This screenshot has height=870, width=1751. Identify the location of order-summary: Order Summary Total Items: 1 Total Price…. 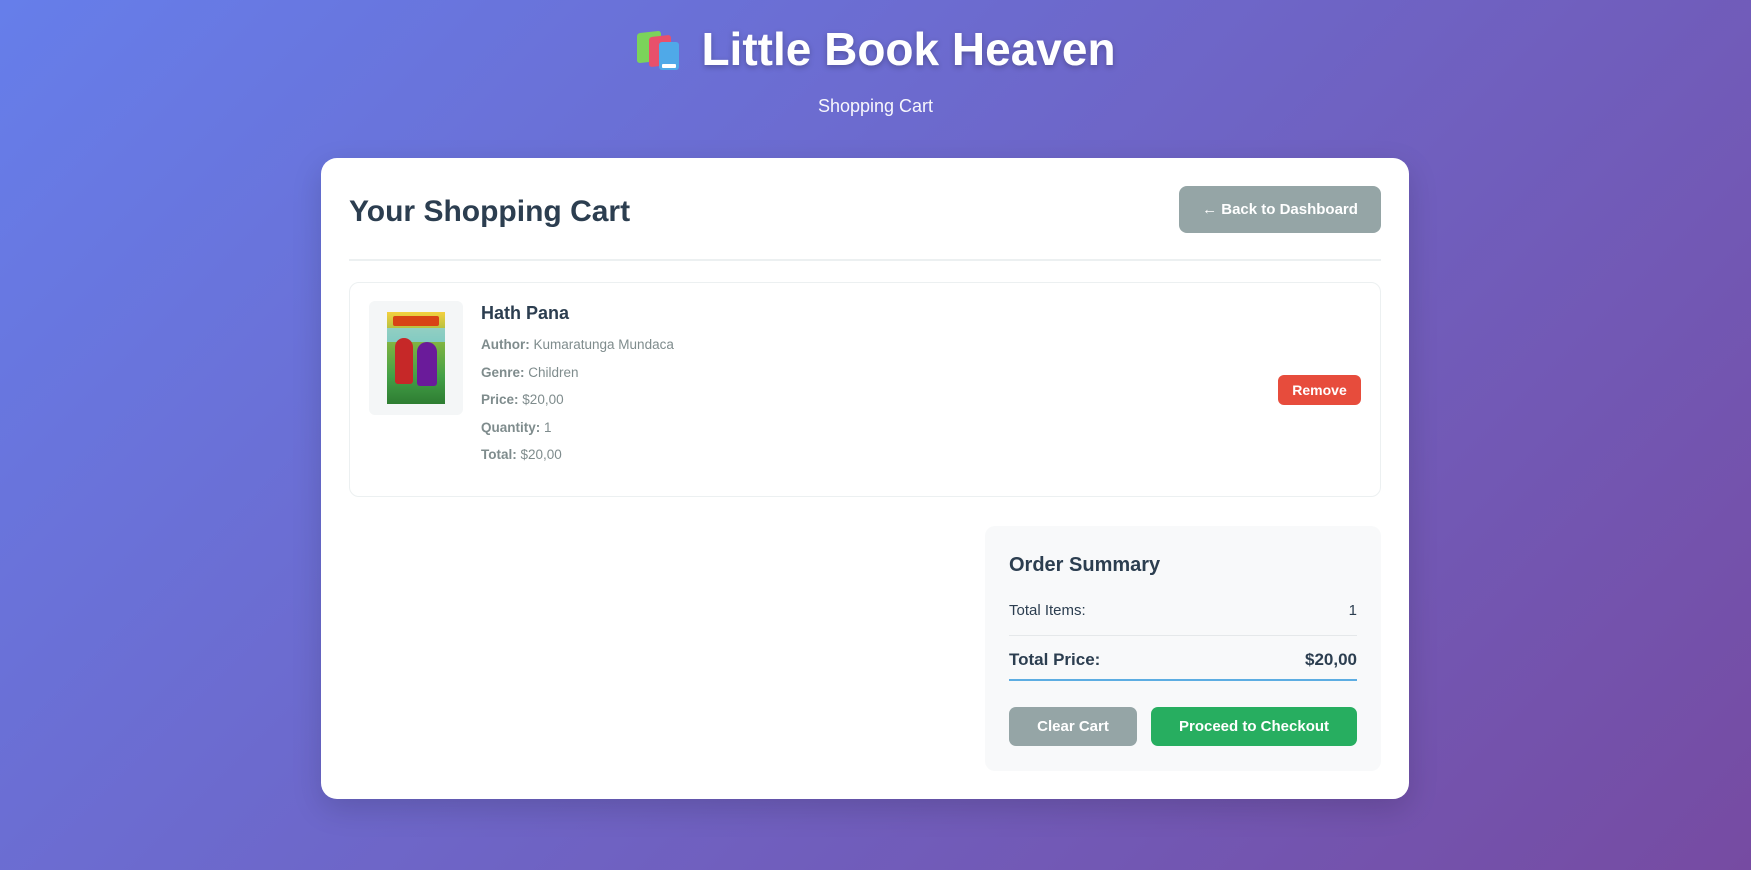
(1183, 648).